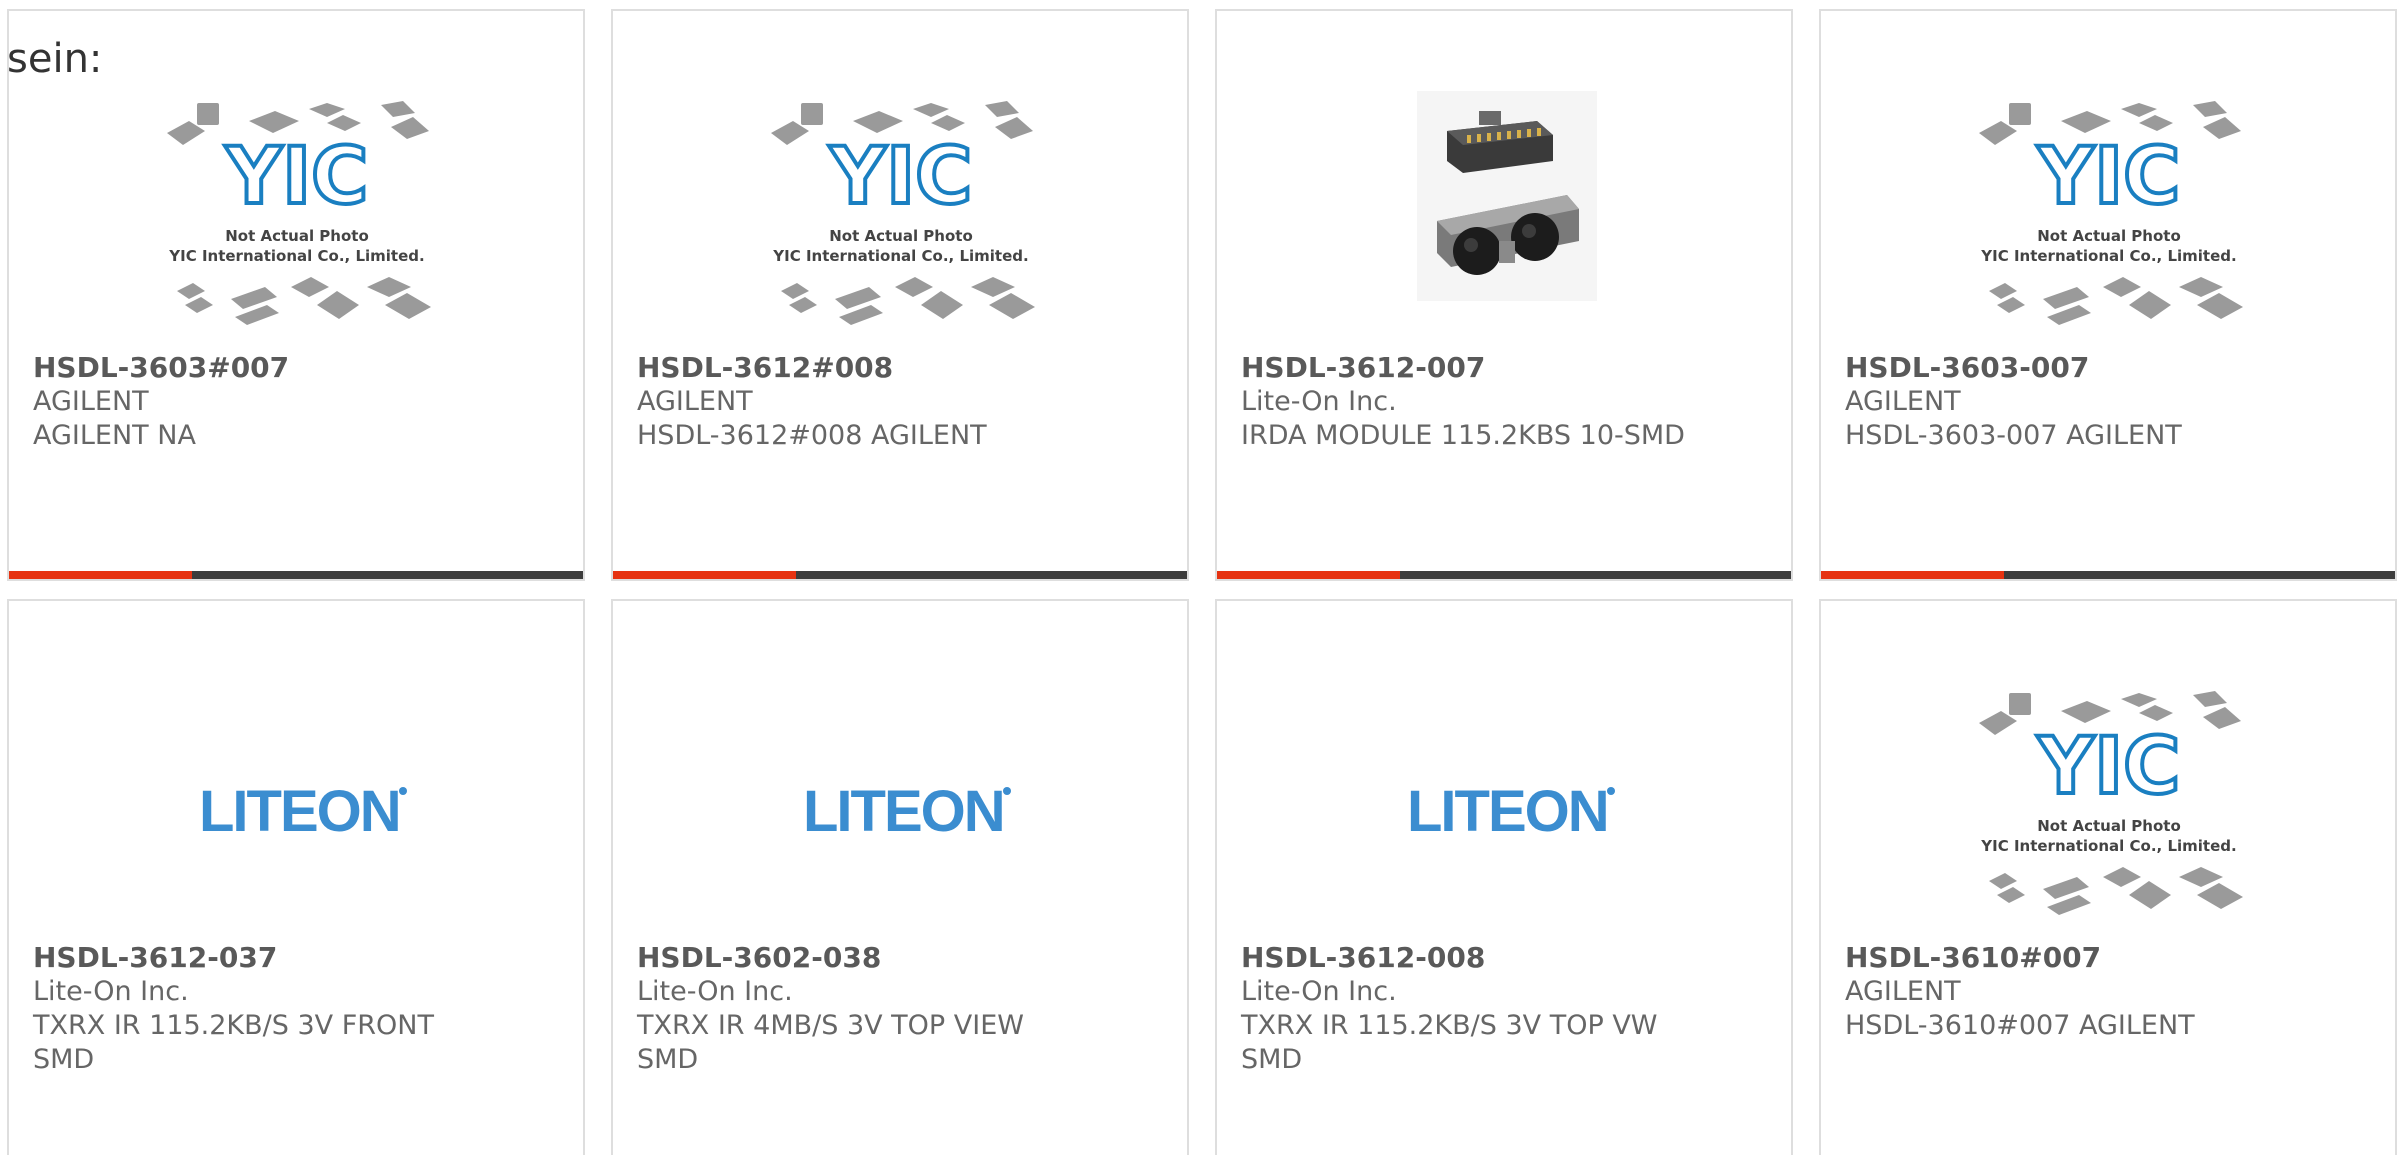  I want to click on product-description: HSDL-3603-007 AGILENT, so click(2013, 435).